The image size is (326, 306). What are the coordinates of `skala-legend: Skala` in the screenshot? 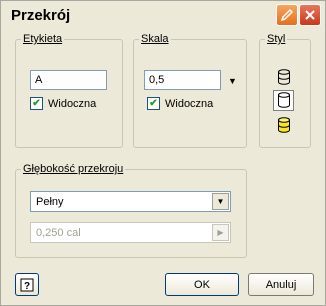 It's located at (155, 39).